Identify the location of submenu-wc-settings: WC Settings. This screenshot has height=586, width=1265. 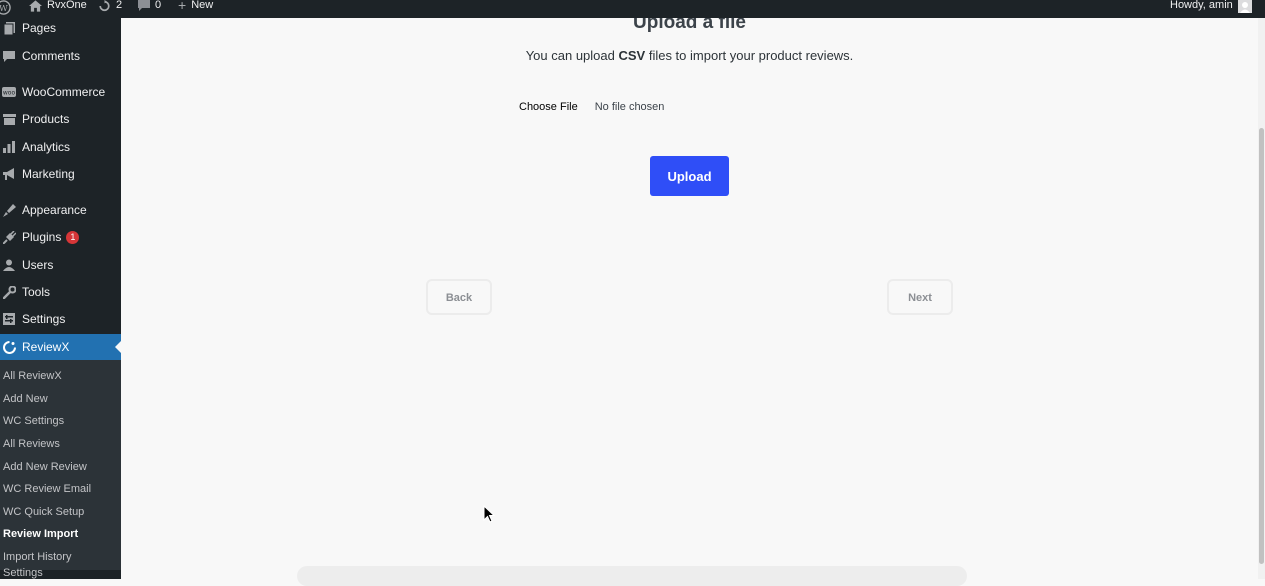
(33, 421).